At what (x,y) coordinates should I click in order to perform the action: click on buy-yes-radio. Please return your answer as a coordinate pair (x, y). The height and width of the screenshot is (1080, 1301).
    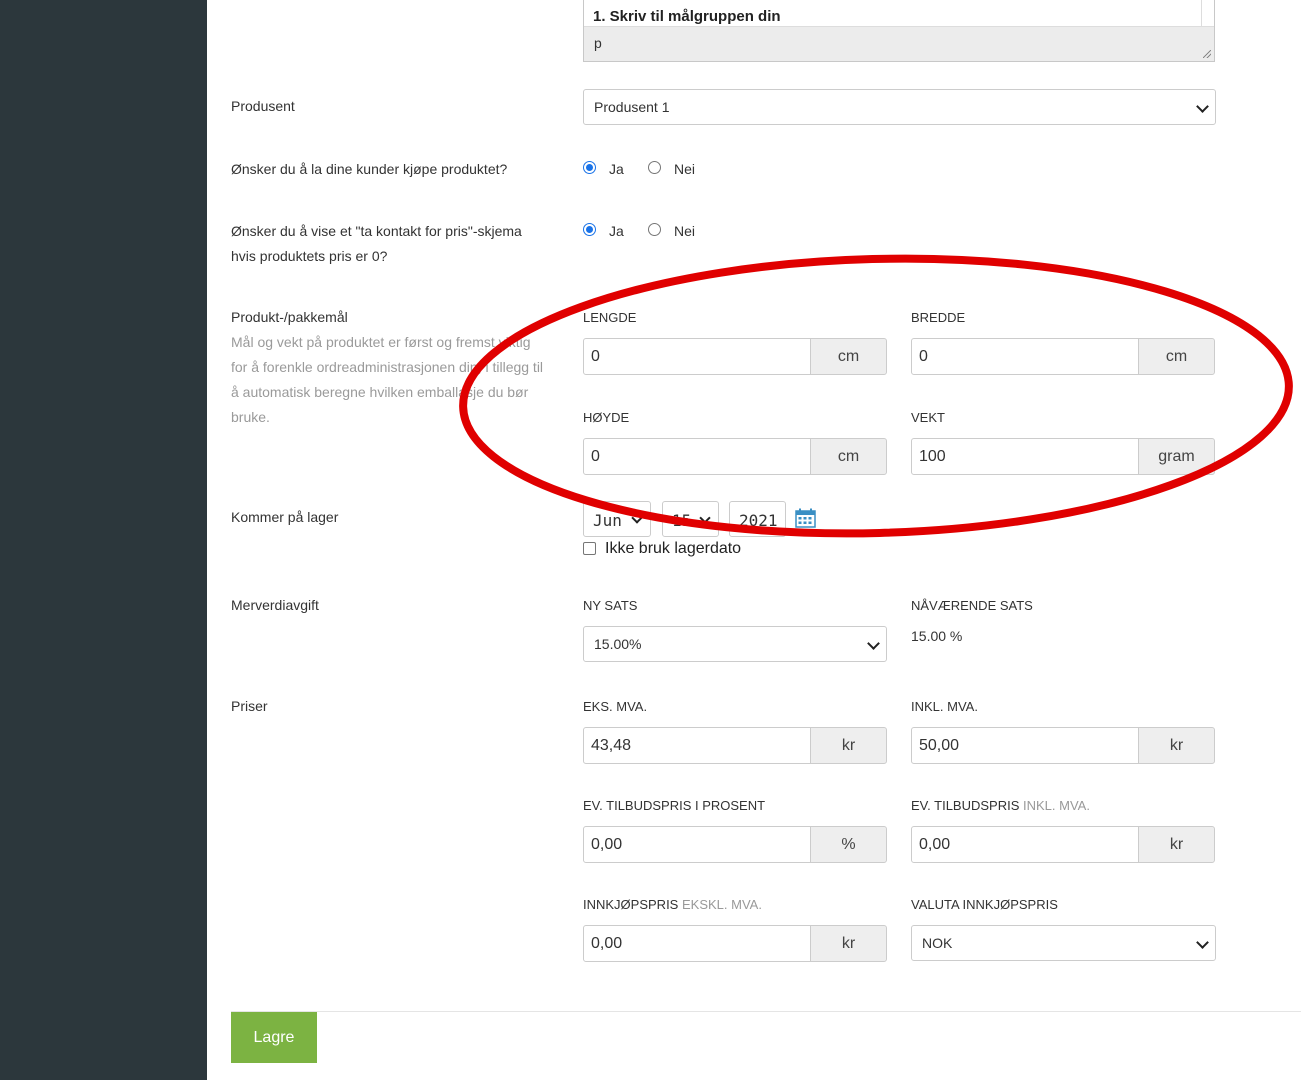
    Looking at the image, I should click on (589, 167).